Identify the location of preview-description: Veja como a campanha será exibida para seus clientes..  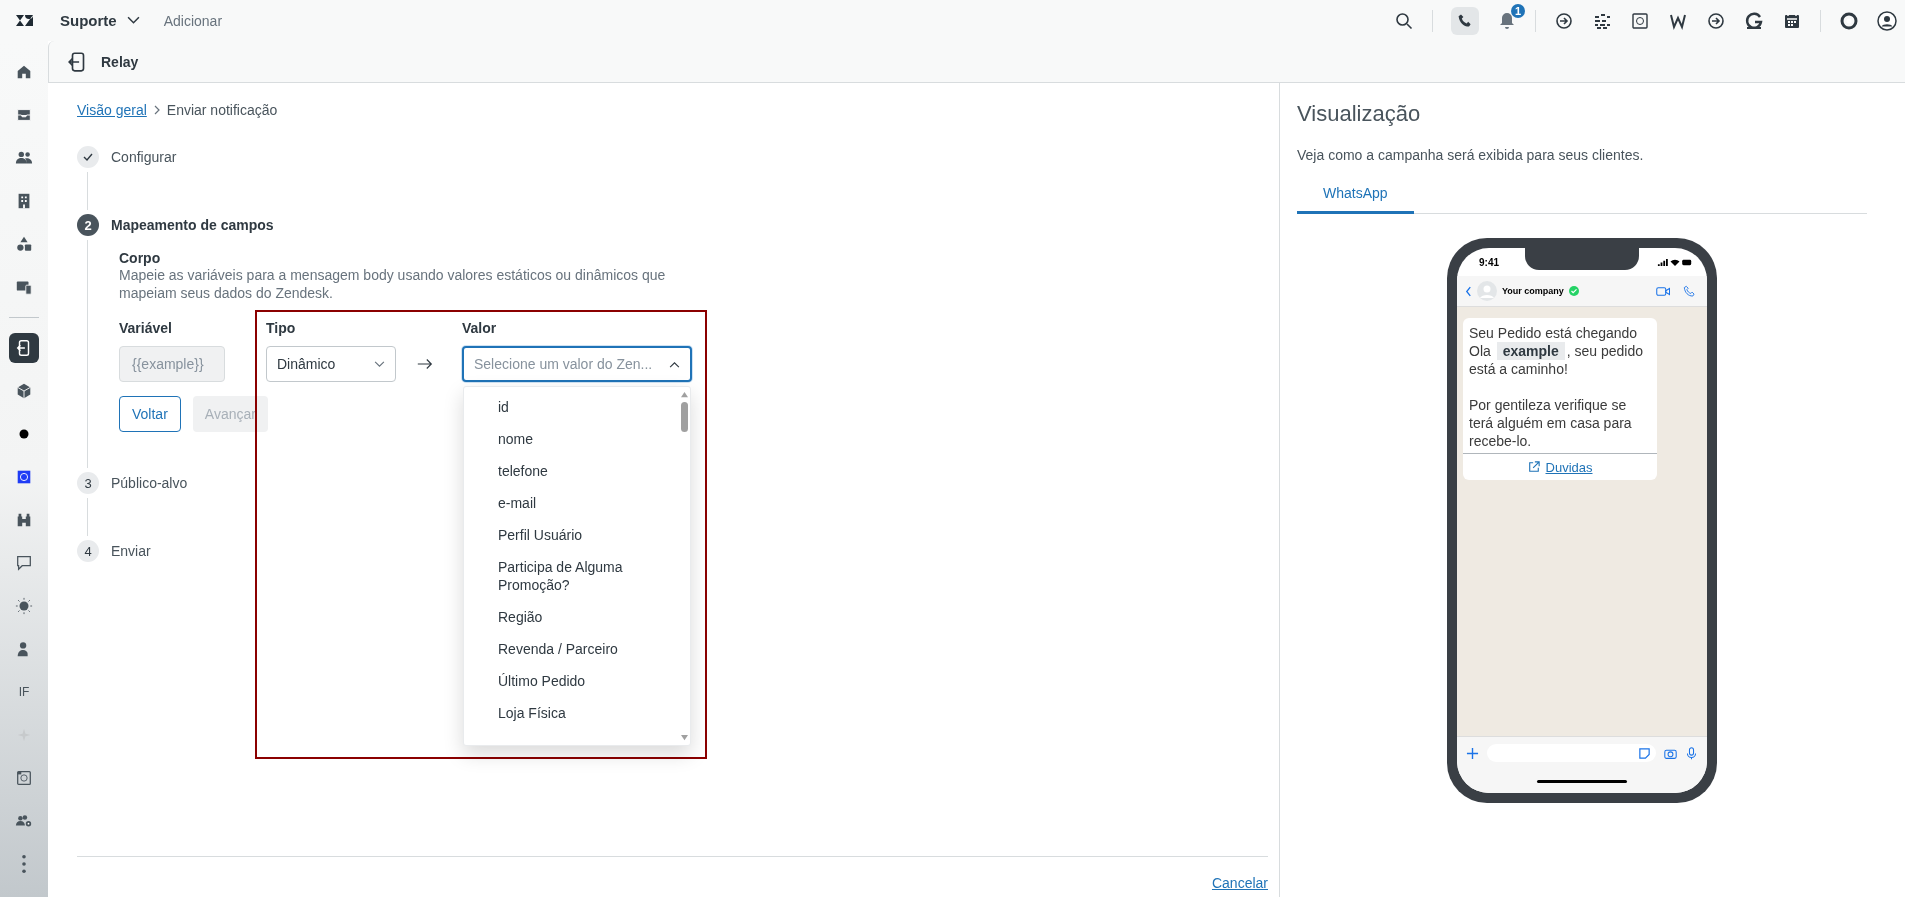
(1471, 155).